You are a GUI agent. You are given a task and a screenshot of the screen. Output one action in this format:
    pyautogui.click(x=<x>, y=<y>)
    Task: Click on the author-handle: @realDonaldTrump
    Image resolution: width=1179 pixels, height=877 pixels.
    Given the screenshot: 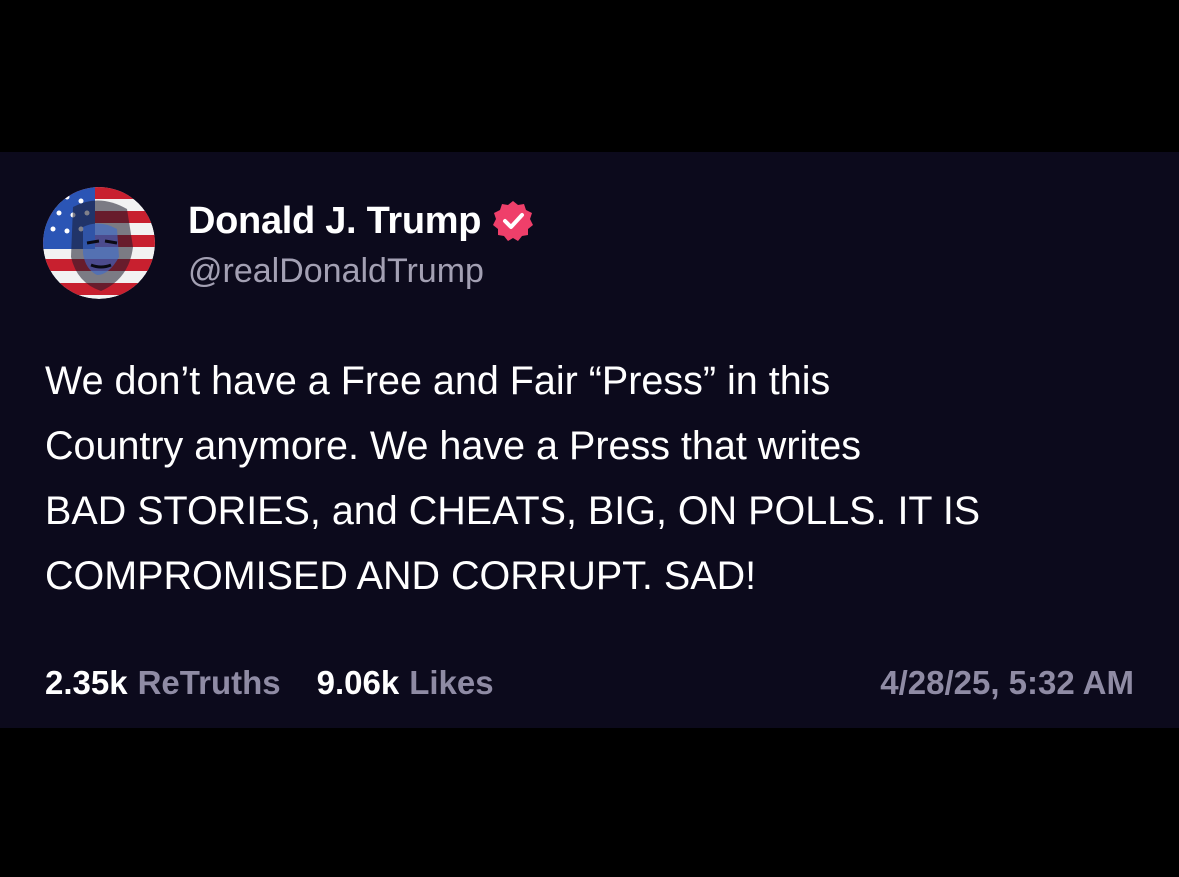 What is the action you would take?
    pyautogui.click(x=361, y=271)
    